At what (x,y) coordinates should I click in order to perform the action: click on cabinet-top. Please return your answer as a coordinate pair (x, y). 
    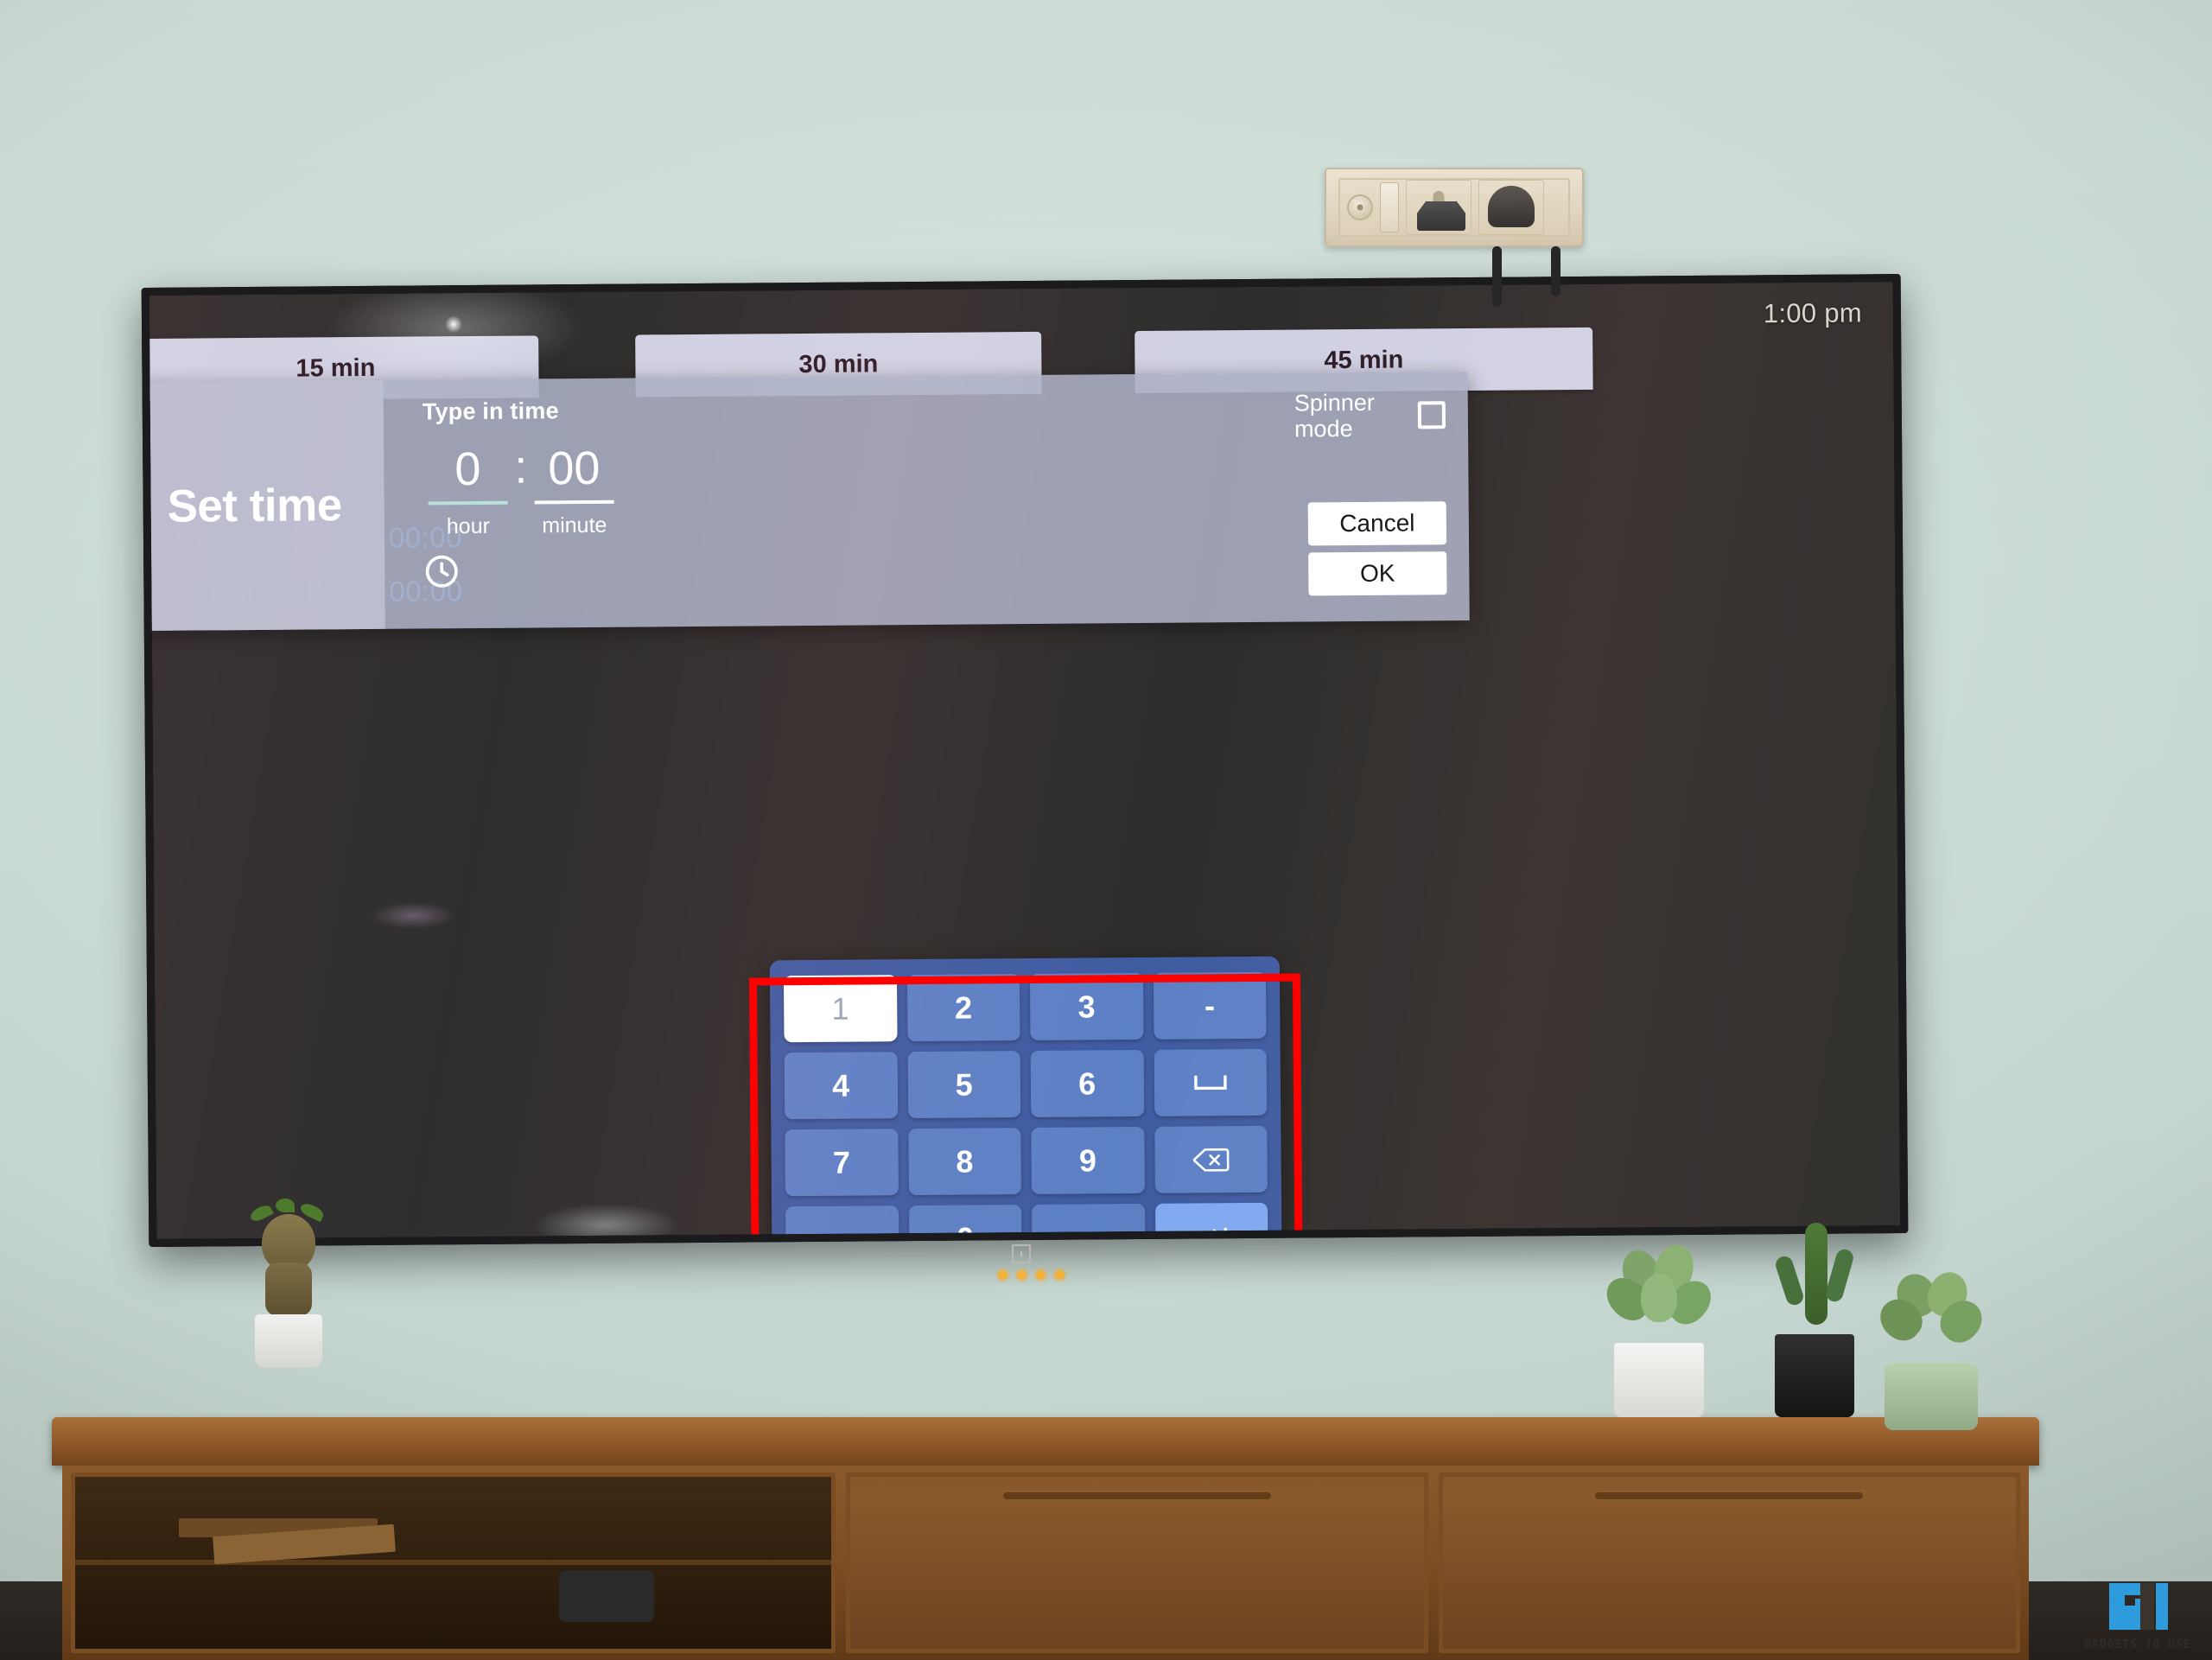
    Looking at the image, I should click on (1045, 1441).